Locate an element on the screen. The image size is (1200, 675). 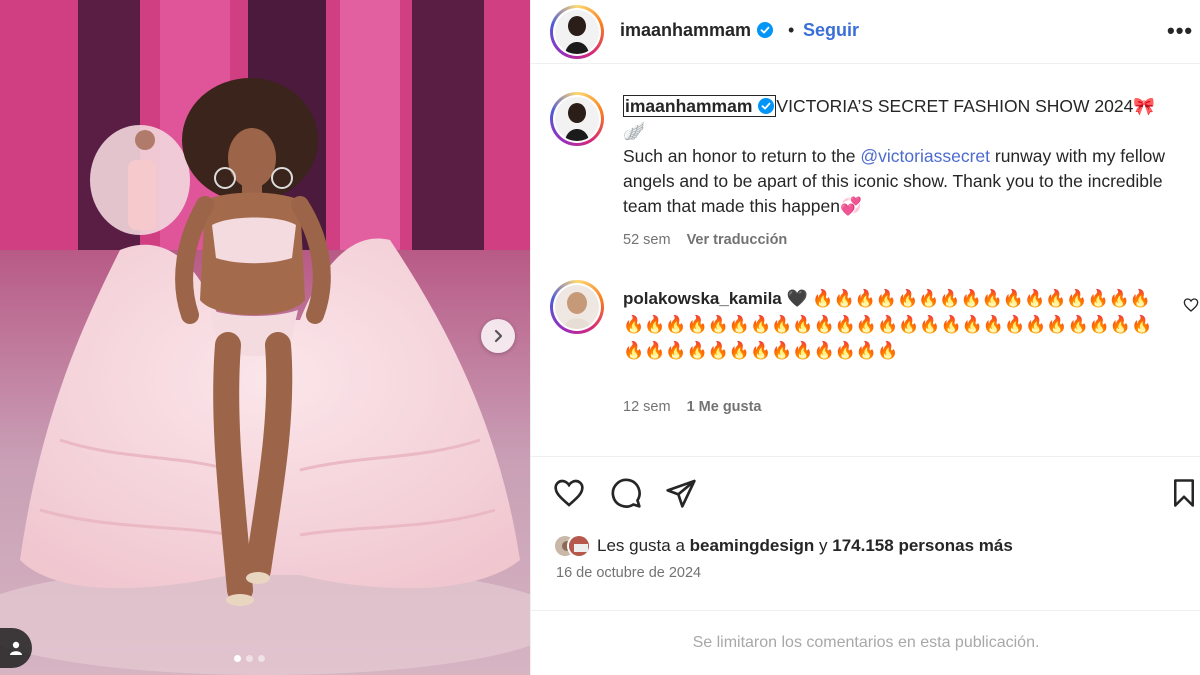
commenter-avatar is located at coordinates (577, 307).